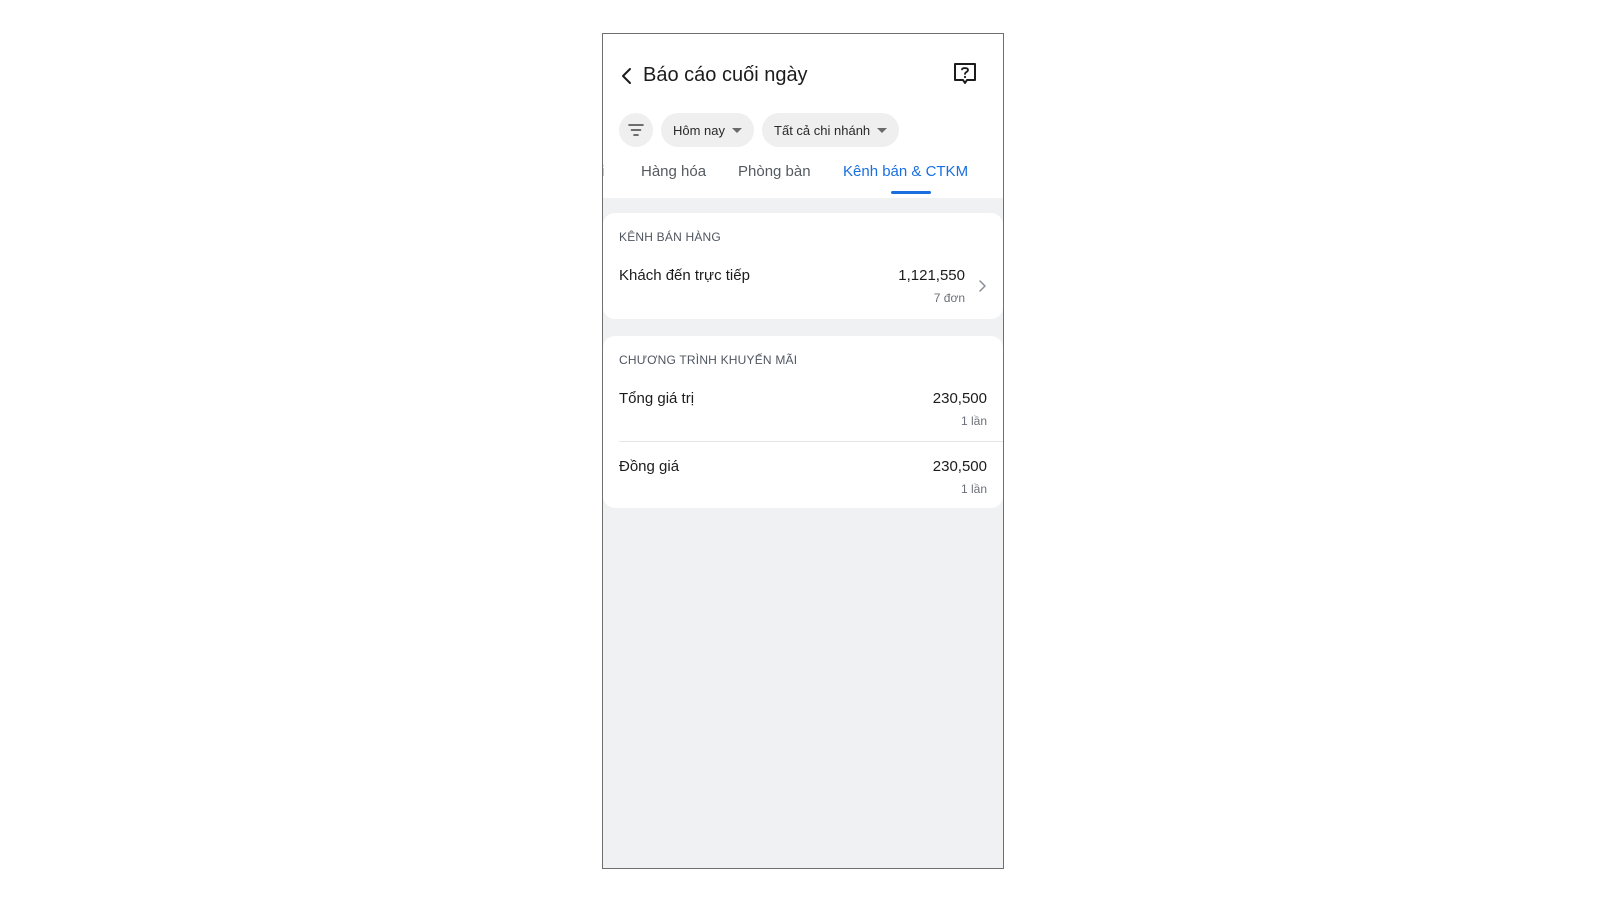  Describe the element at coordinates (949, 298) in the screenshot. I see `channel-order-count: 7 đơn` at that location.